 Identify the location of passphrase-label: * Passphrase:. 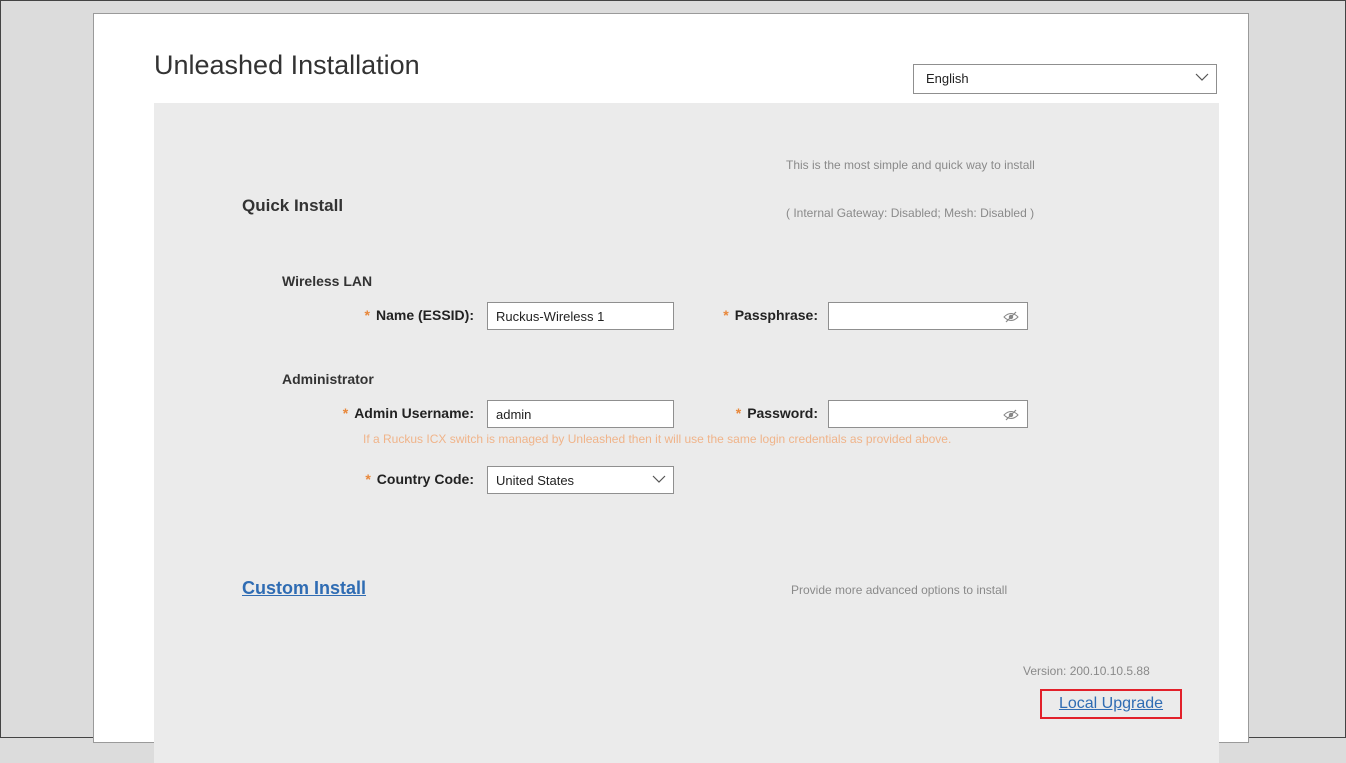
(756, 315).